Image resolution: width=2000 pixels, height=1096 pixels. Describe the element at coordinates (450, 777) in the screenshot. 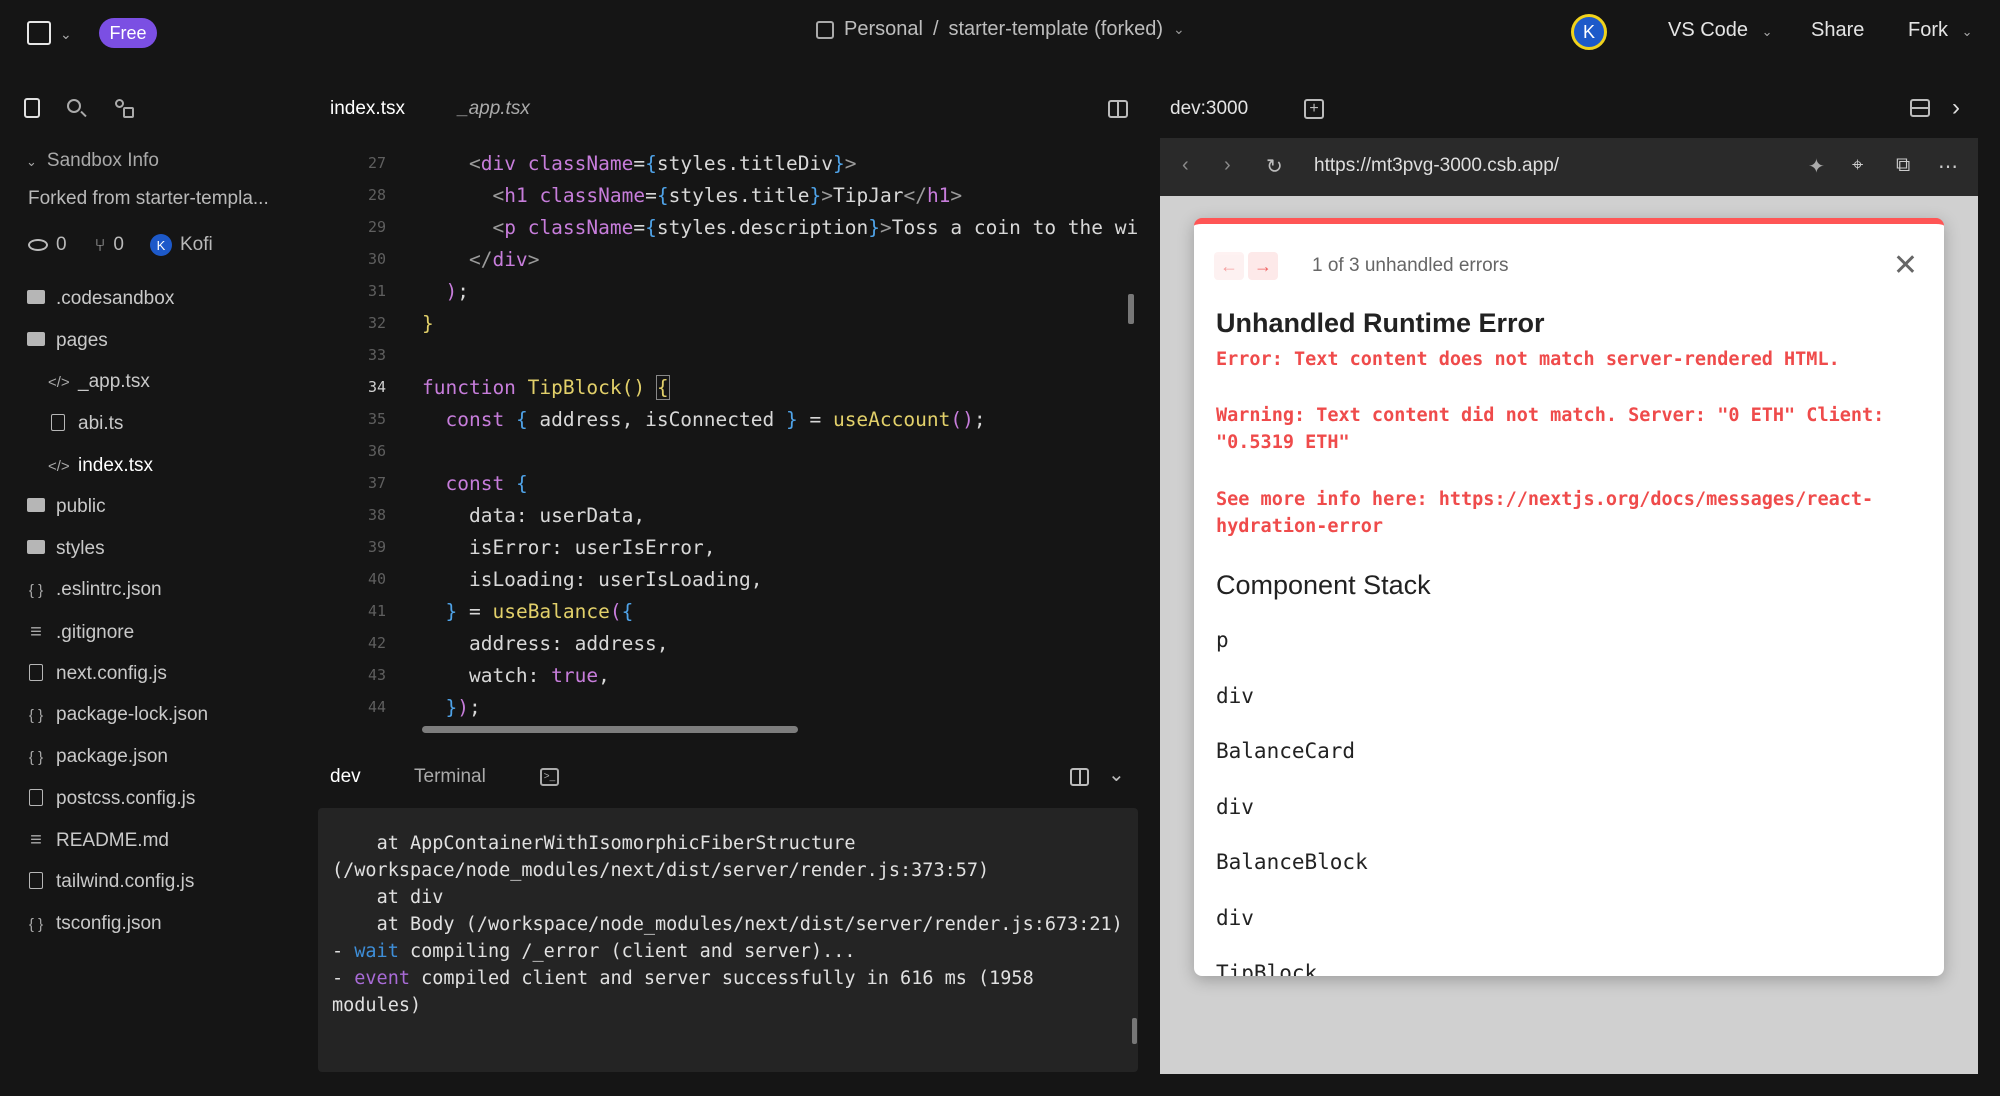

I see `tab-terminal: Terminal` at that location.